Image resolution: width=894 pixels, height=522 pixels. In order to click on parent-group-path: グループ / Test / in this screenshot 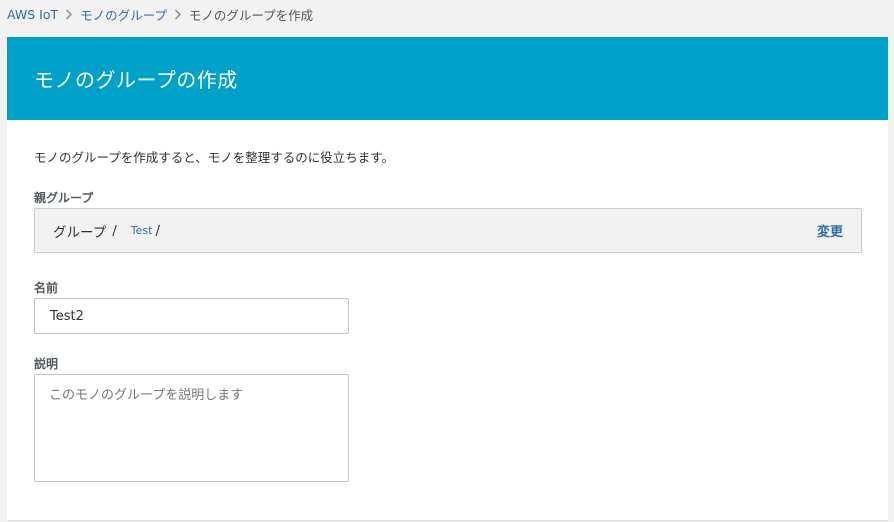, I will do `click(435, 231)`.